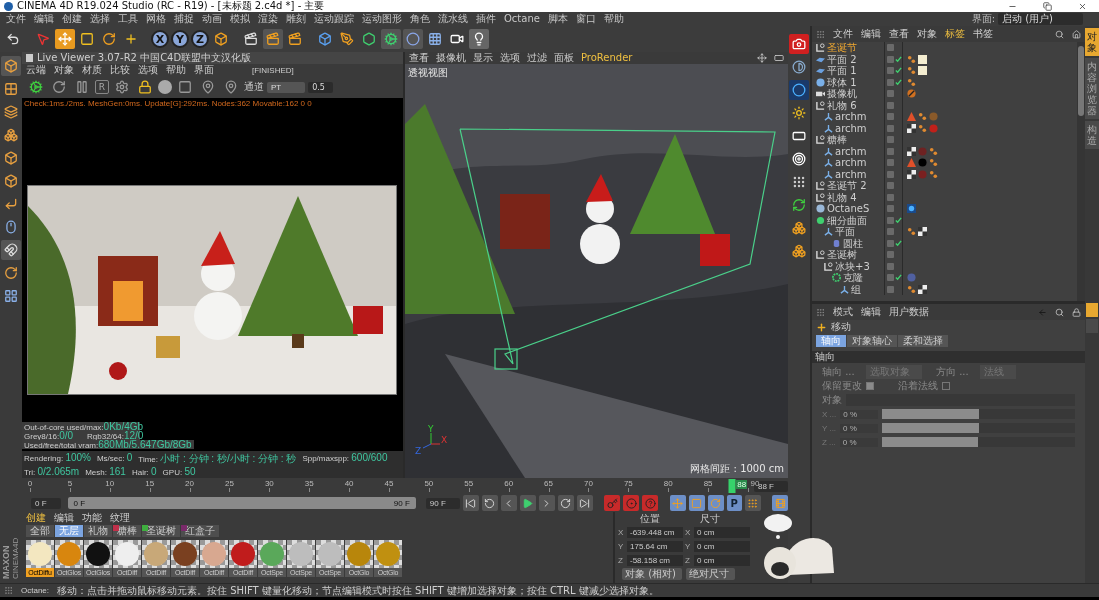 The width and height of the screenshot is (1099, 600). Describe the element at coordinates (479, 39) in the screenshot. I see `light-bulb-icon` at that location.